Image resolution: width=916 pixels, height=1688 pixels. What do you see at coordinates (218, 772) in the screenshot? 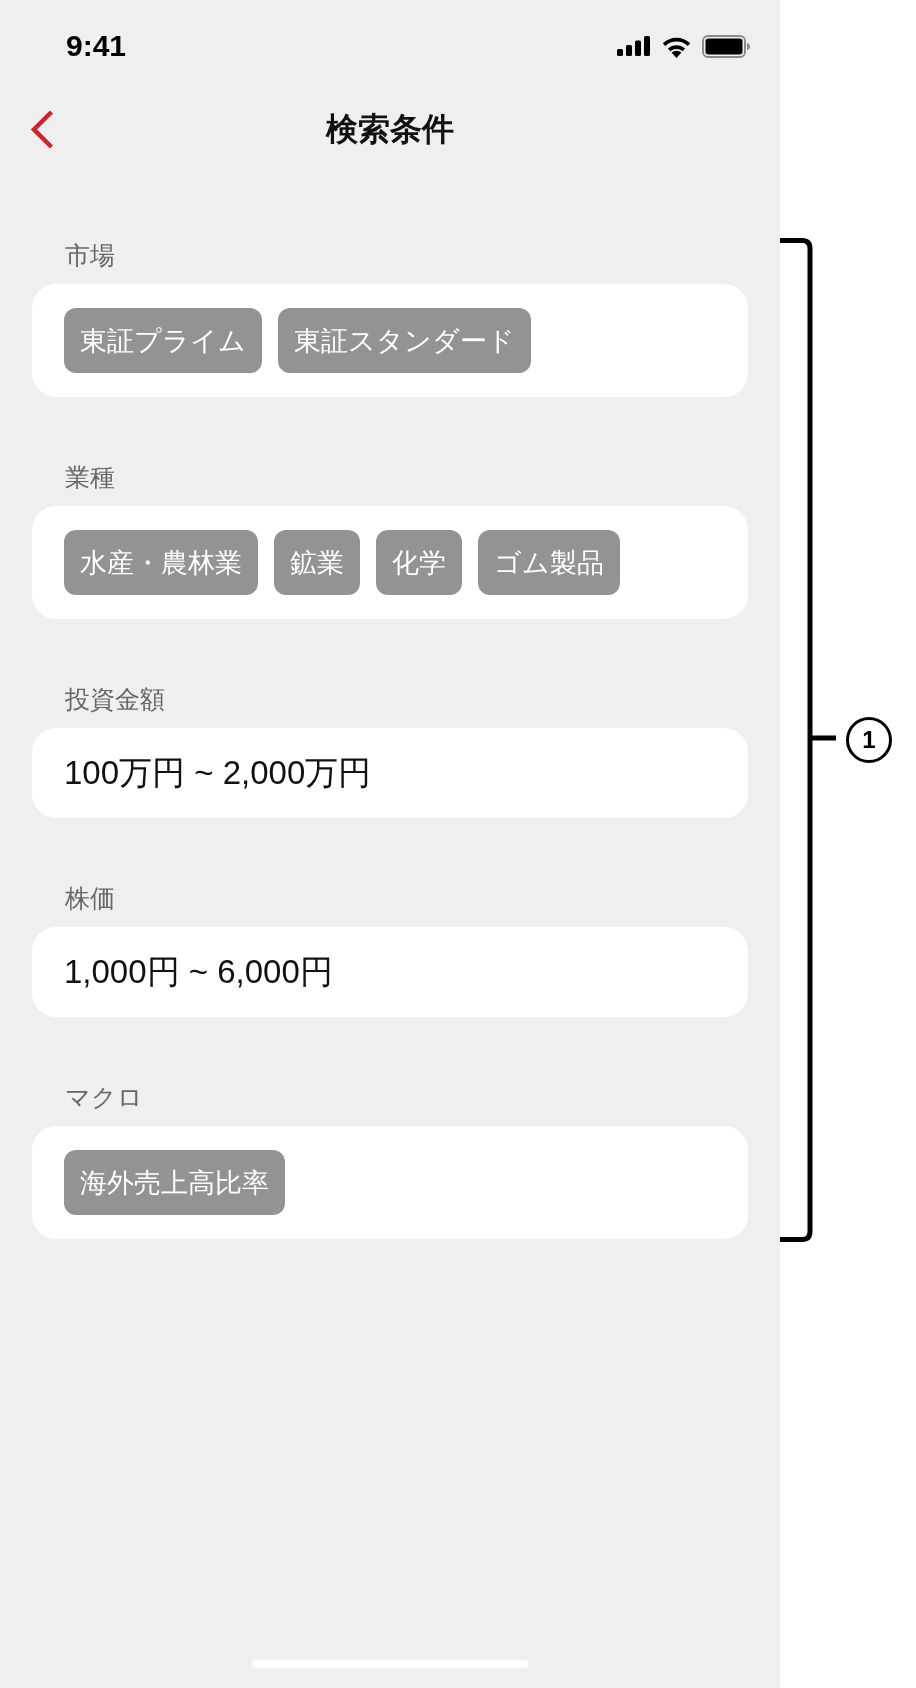
I see `range-value: 100万円 ~ 2,000万円` at bounding box center [218, 772].